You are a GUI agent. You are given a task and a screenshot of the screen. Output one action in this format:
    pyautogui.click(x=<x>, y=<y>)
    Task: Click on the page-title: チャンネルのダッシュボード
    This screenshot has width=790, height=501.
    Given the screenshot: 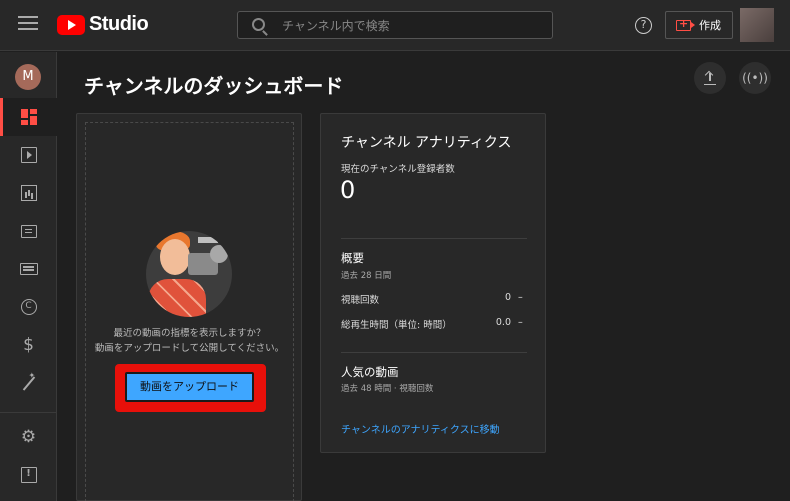 What is the action you would take?
    pyautogui.click(x=214, y=86)
    